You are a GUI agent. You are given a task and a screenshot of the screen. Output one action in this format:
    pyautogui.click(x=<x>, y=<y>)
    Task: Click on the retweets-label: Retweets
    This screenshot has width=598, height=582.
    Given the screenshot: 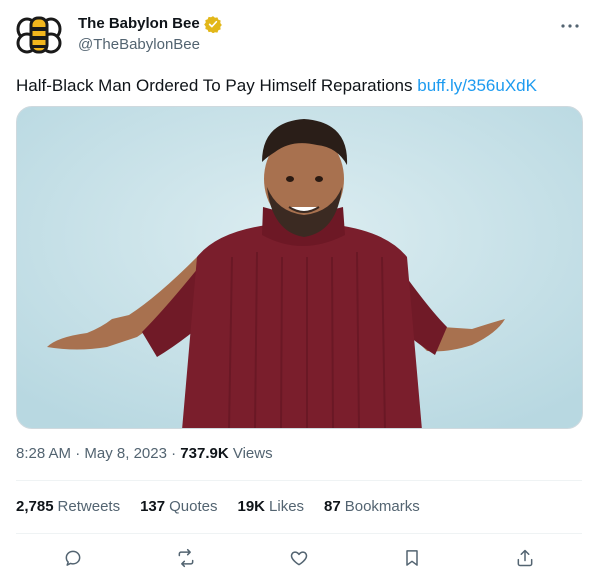 What is the action you would take?
    pyautogui.click(x=89, y=506)
    